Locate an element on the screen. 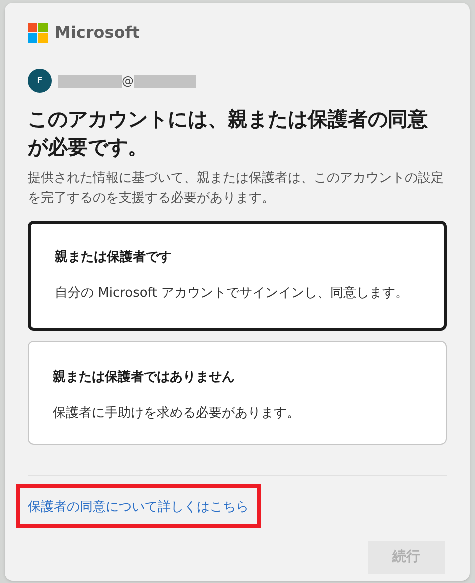 The image size is (475, 583). avatar: F is located at coordinates (40, 81).